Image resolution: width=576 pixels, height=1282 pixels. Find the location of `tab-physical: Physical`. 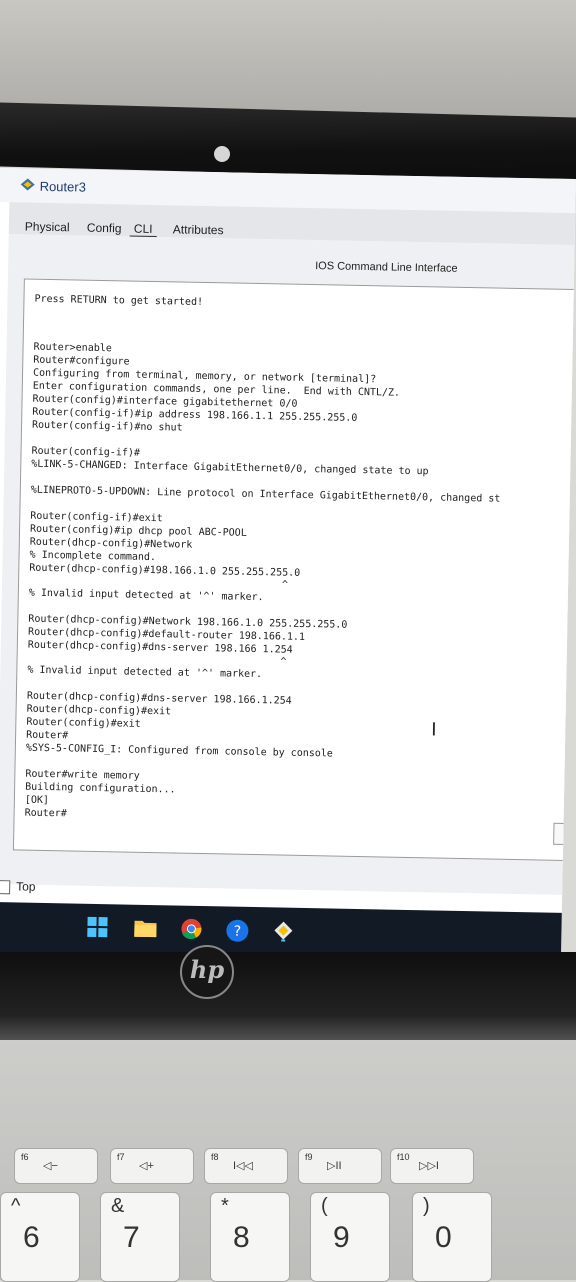

tab-physical: Physical is located at coordinates (47, 226).